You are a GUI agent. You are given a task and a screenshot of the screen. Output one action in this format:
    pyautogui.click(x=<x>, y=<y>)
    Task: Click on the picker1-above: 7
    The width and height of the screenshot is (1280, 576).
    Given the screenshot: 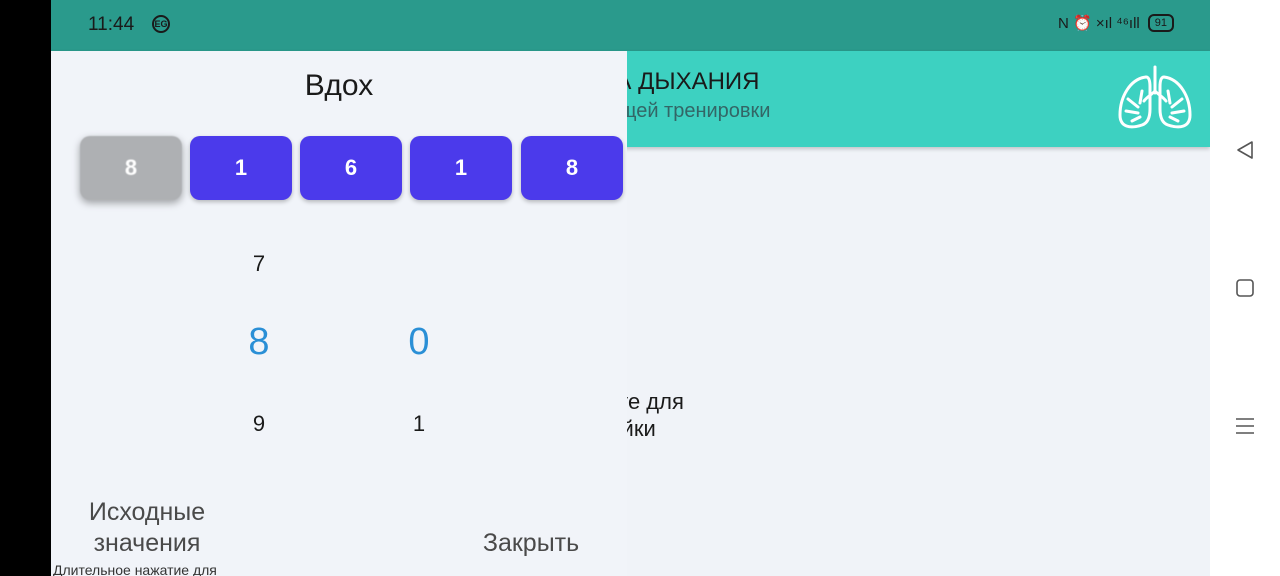 What is the action you would take?
    pyautogui.click(x=259, y=264)
    